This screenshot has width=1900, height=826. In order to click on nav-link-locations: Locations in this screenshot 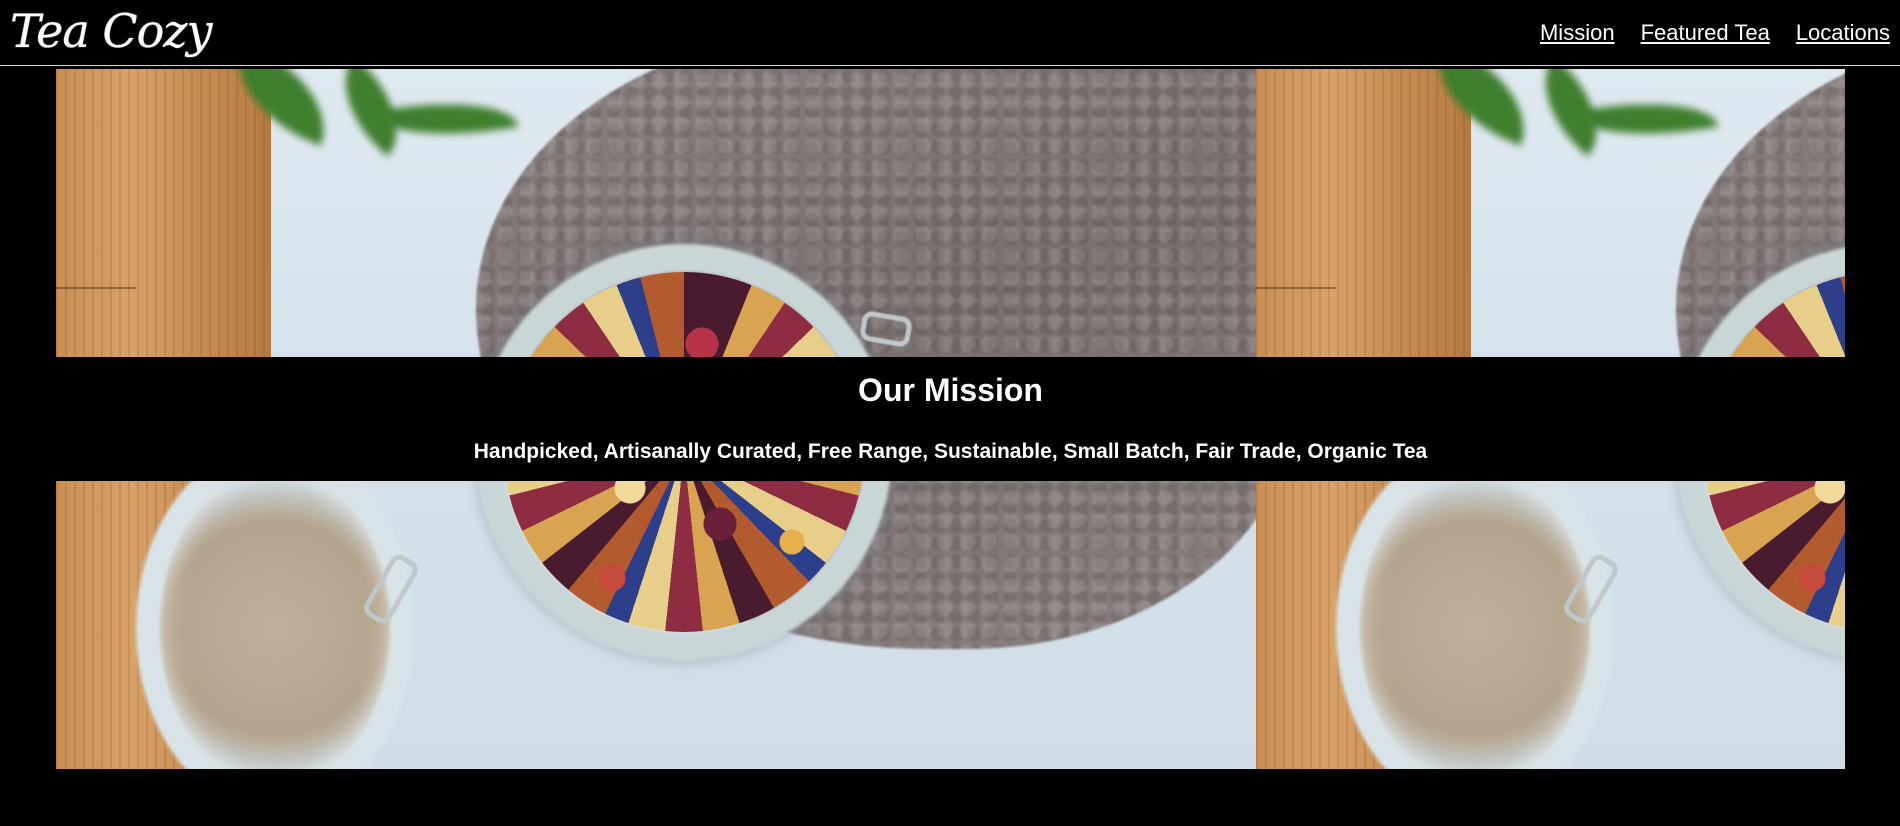, I will do `click(1843, 33)`.